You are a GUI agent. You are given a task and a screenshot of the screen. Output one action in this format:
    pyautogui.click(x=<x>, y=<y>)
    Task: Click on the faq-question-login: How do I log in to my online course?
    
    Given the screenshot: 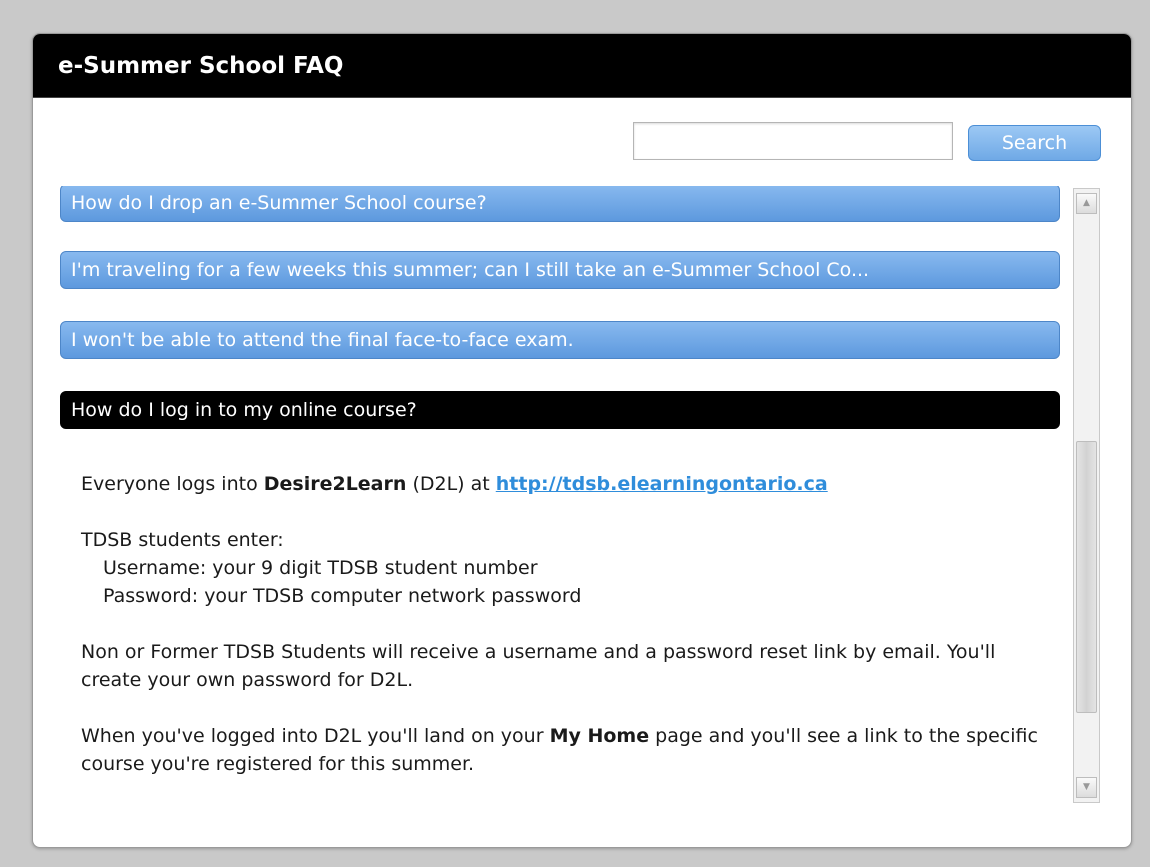 What is the action you would take?
    pyautogui.click(x=560, y=410)
    